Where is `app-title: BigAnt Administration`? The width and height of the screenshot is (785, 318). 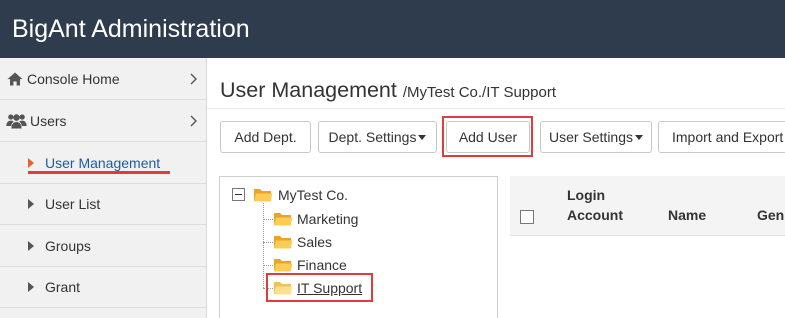
app-title: BigAnt Administration is located at coordinates (131, 29).